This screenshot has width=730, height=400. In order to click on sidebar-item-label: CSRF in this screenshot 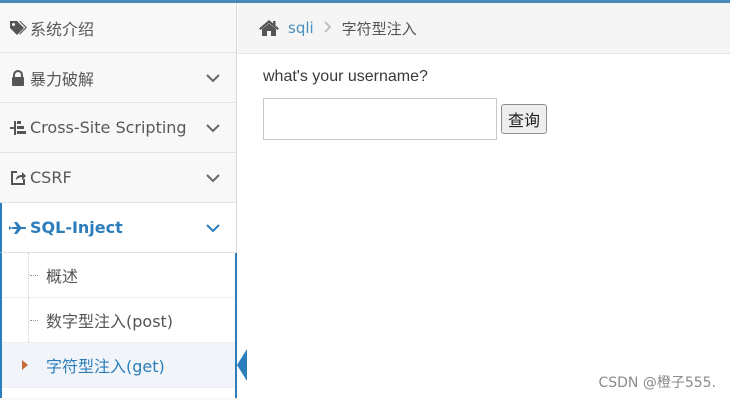, I will do `click(51, 177)`.